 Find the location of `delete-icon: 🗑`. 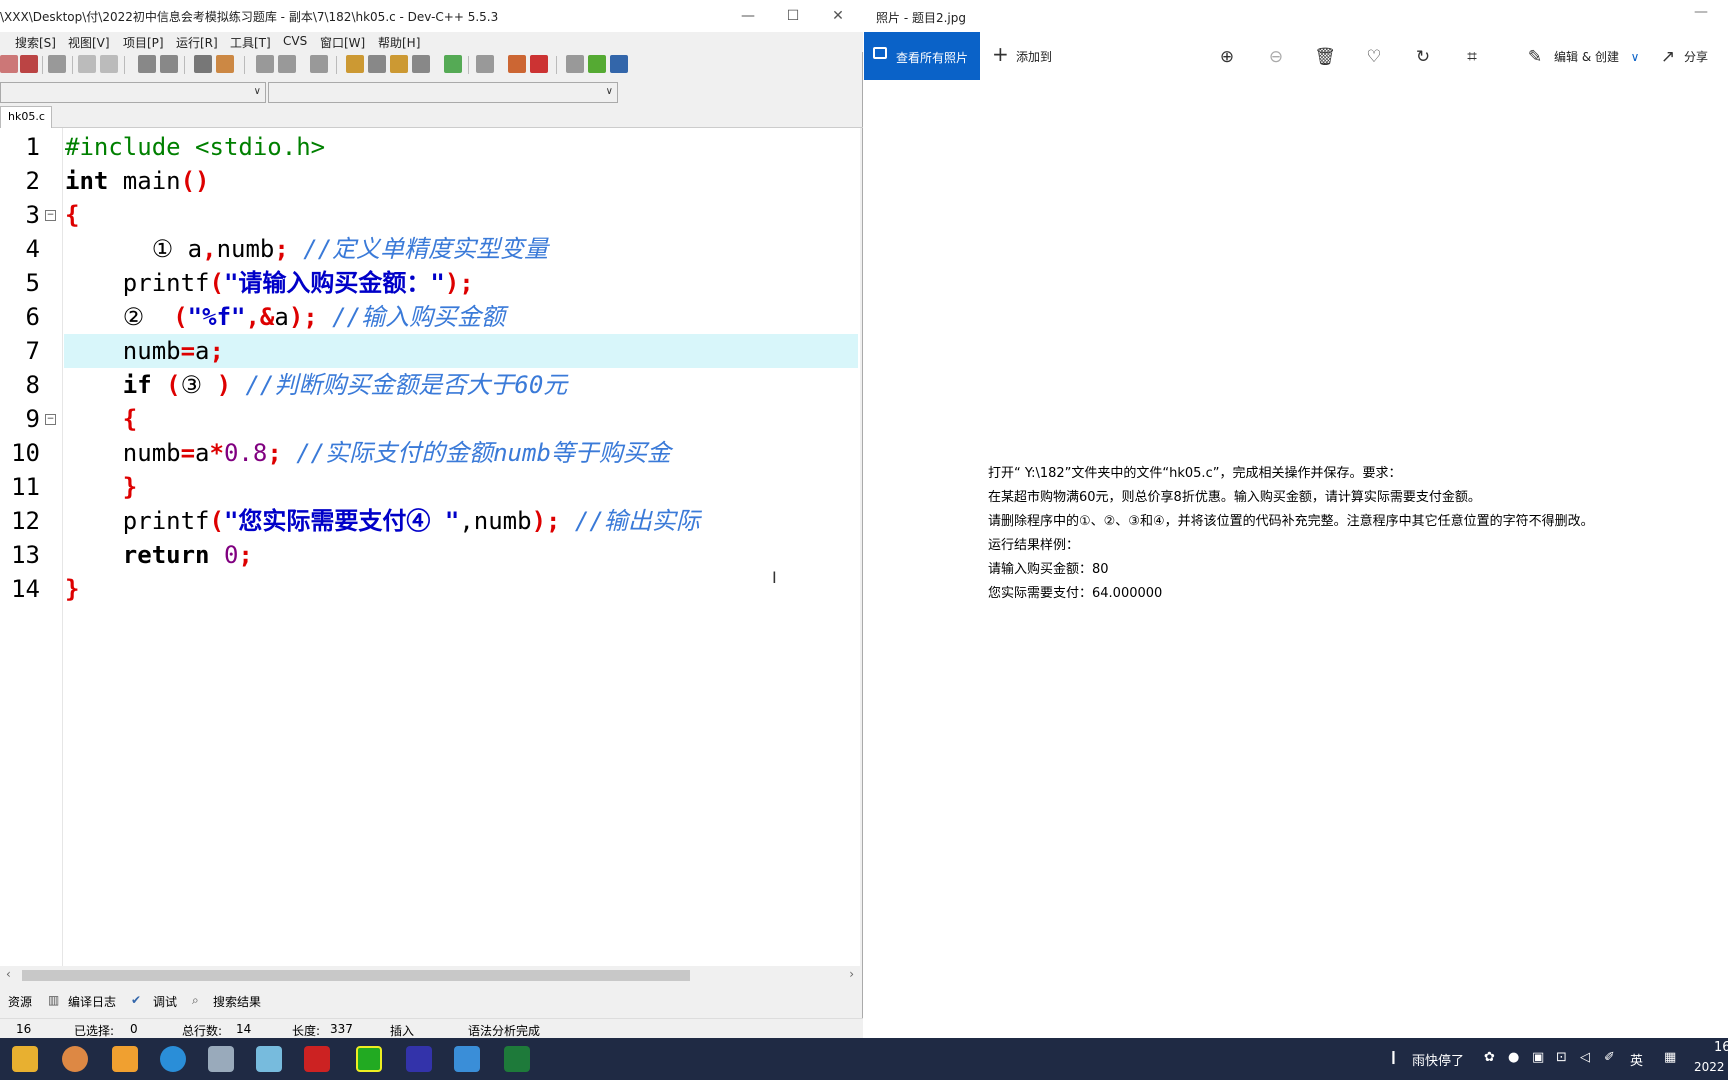

delete-icon: 🗑 is located at coordinates (1325, 57).